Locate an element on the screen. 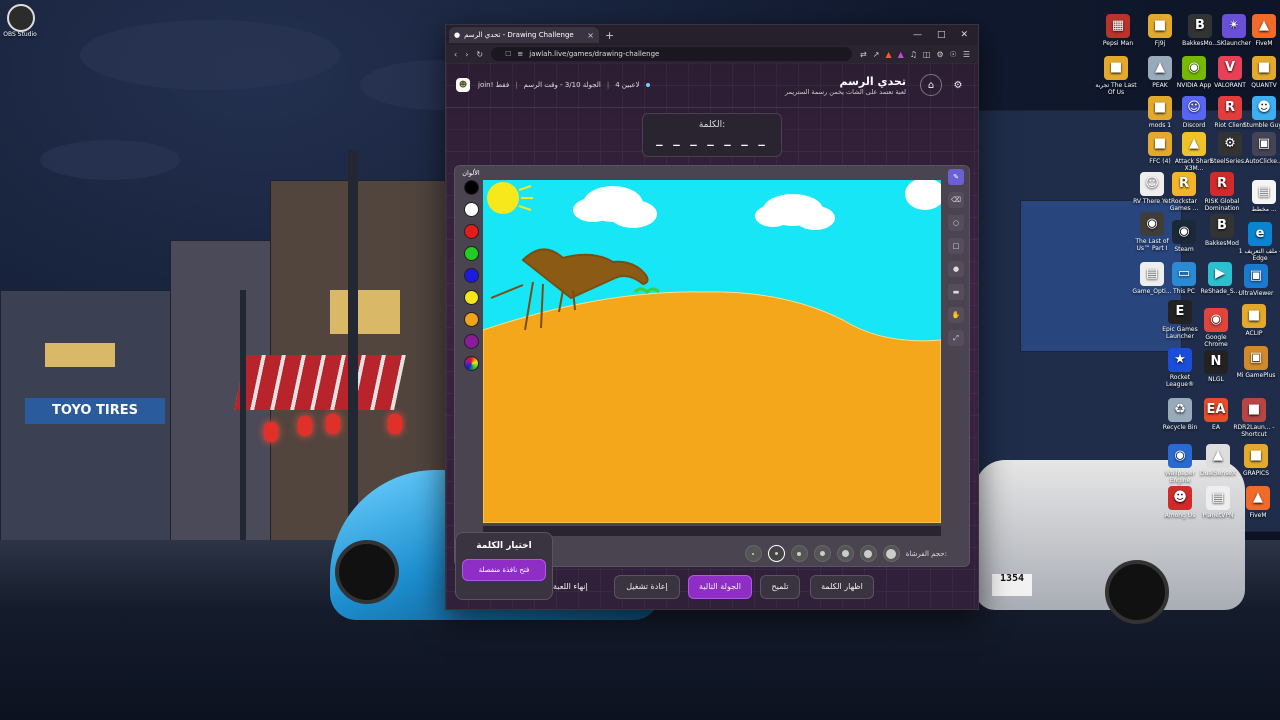 This screenshot has height=720, width=1280. drawing-tool-icon: ⌫ is located at coordinates (956, 200).